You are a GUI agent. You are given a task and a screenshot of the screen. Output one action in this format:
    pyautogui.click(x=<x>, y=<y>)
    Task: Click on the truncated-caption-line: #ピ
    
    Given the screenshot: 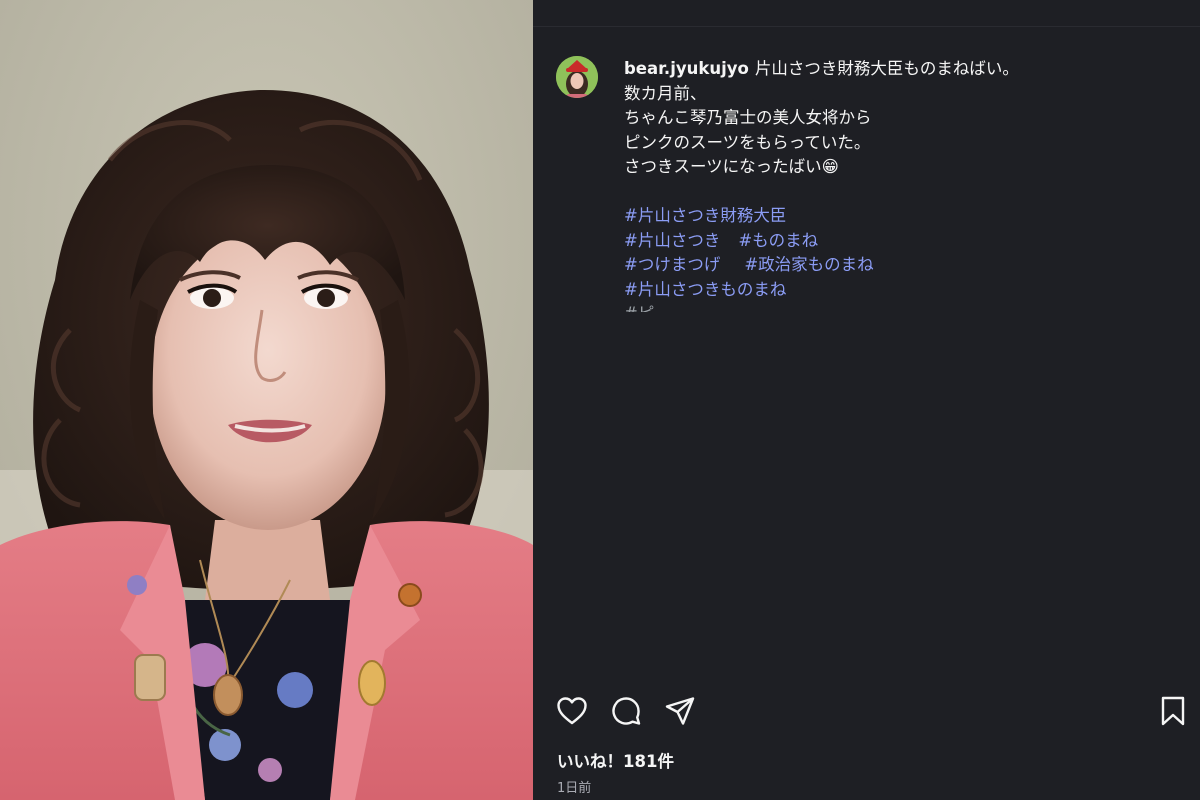 What is the action you would take?
    pyautogui.click(x=884, y=307)
    